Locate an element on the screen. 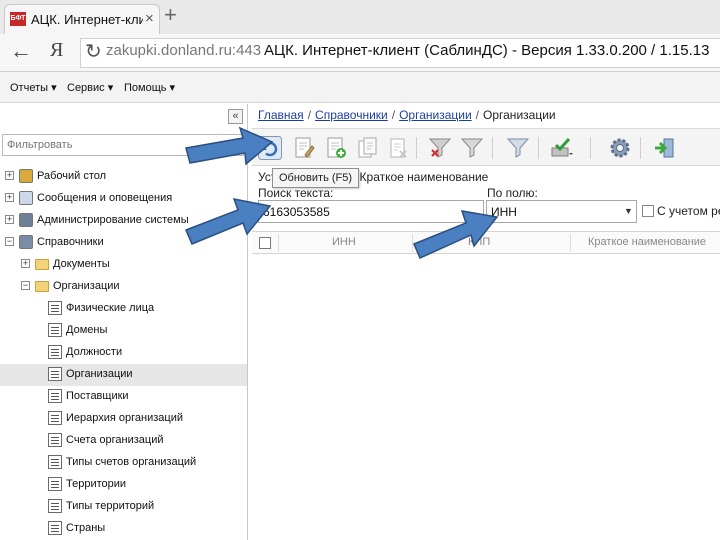 This screenshot has width=720, height=540. grid-header: ИНН КПП Краткое наименование is located at coordinates (486, 242).